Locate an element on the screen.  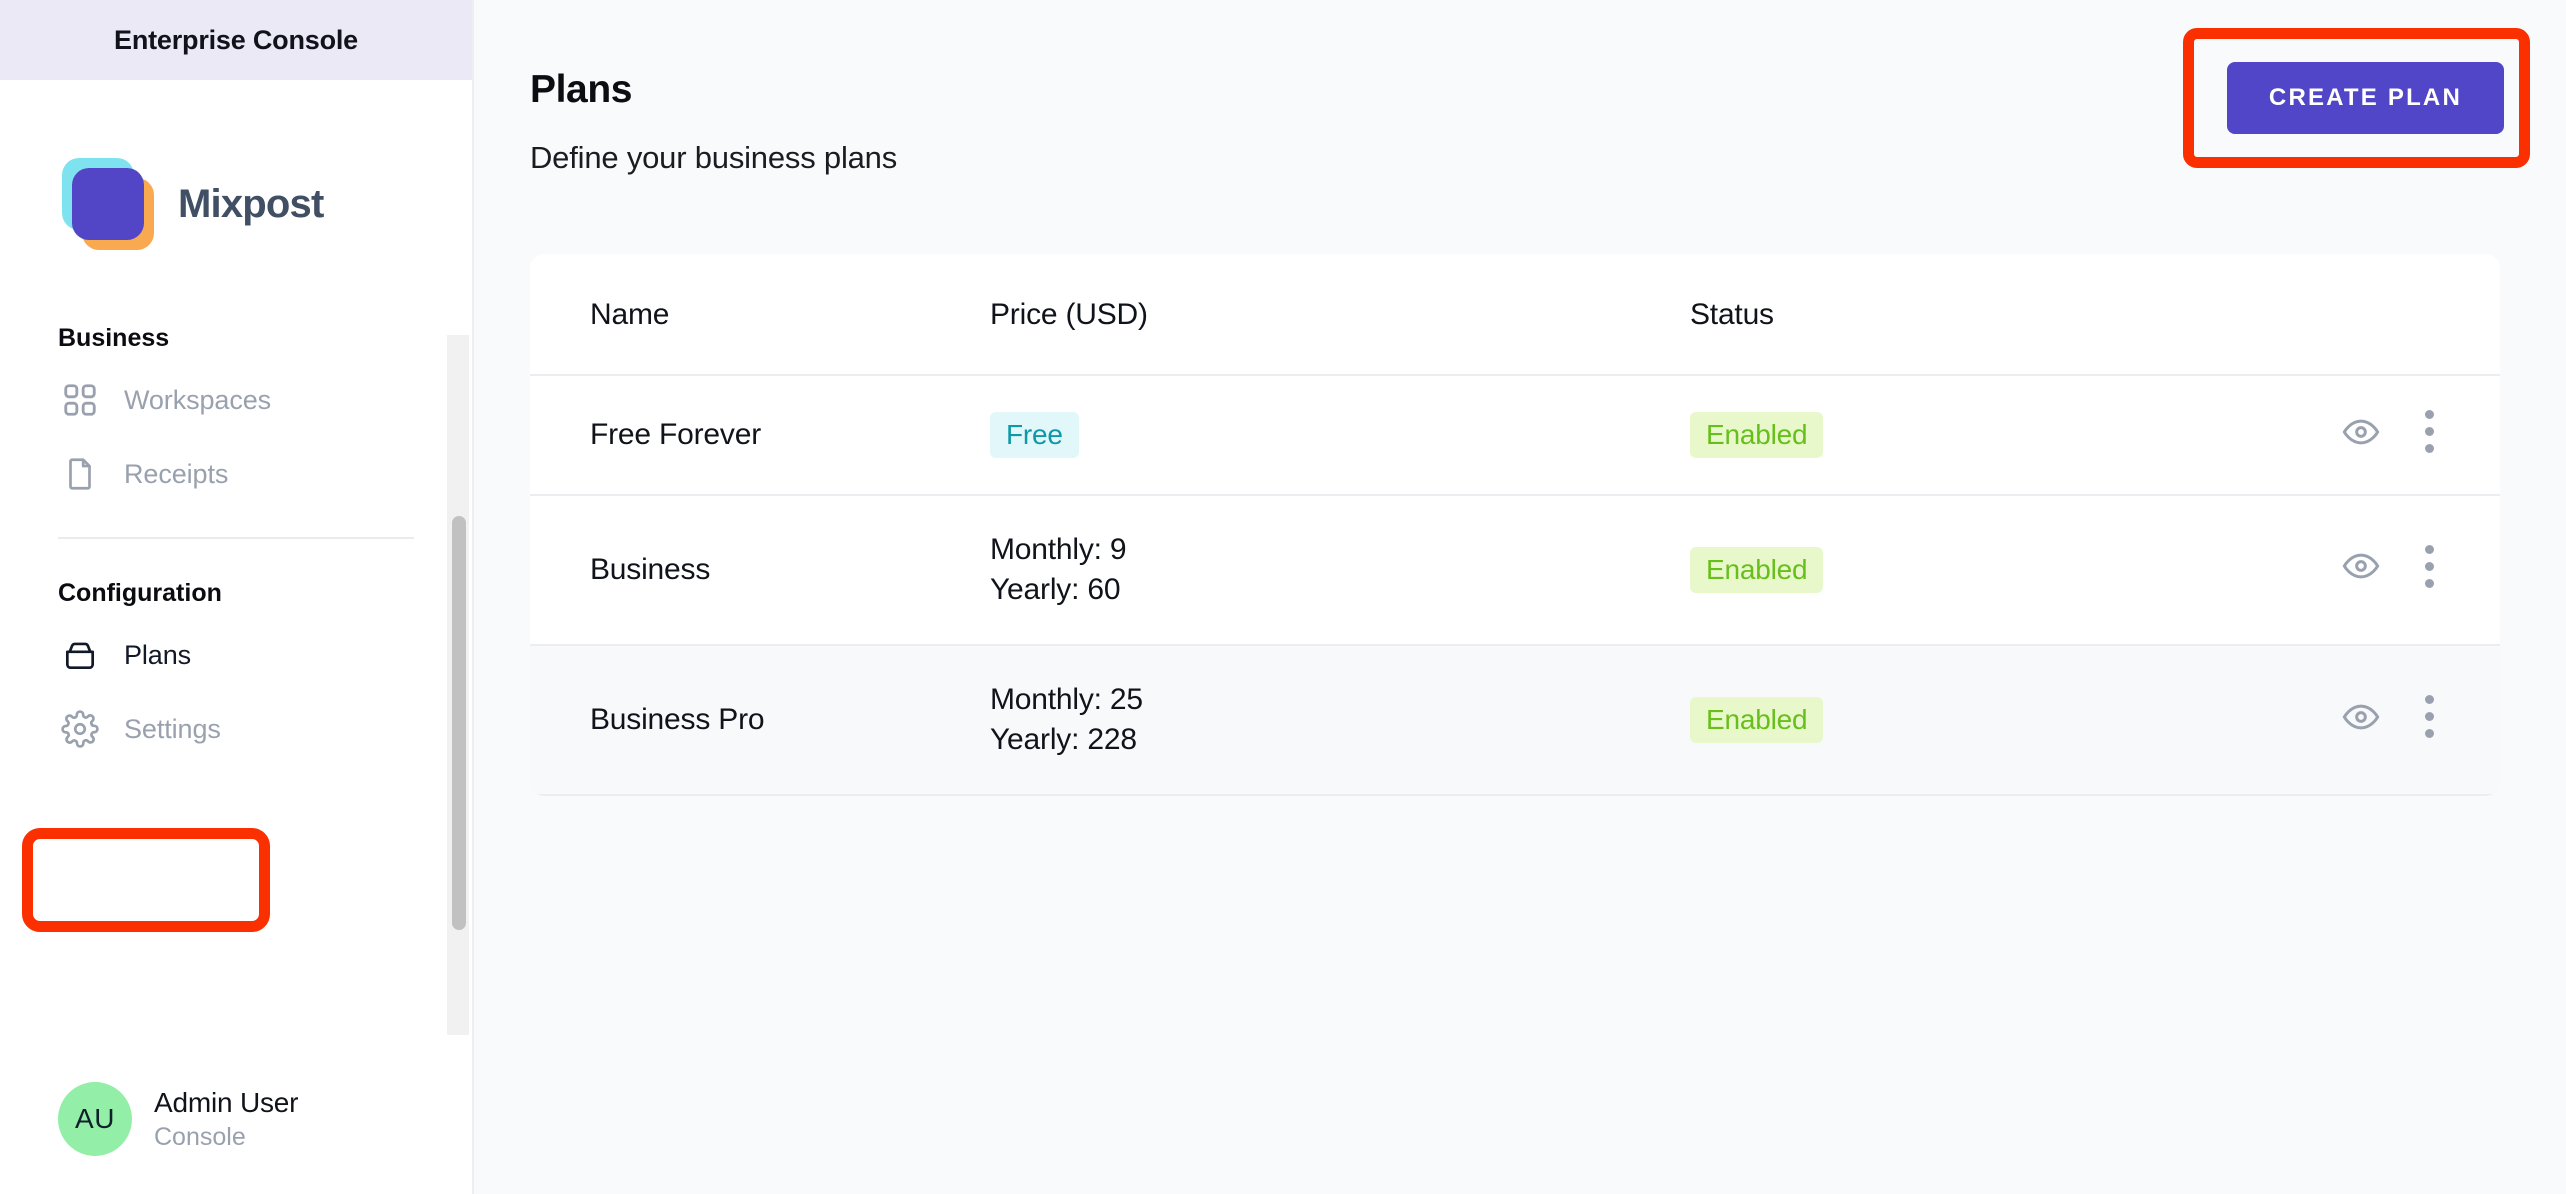
column-header-price: Price (USD) is located at coordinates (1340, 315).